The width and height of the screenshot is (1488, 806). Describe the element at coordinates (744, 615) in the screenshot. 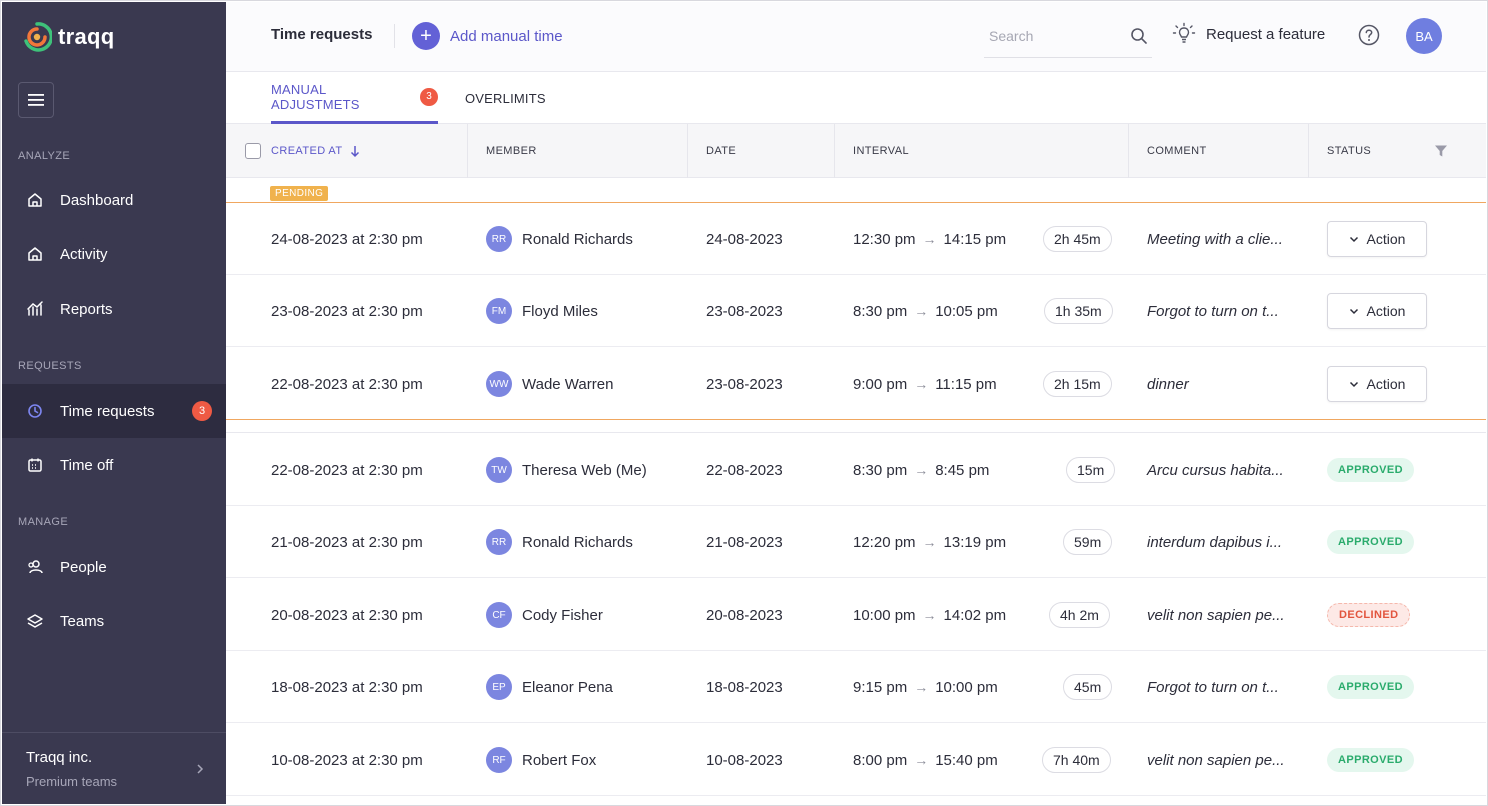

I see `date-cell: 20-08-2023` at that location.